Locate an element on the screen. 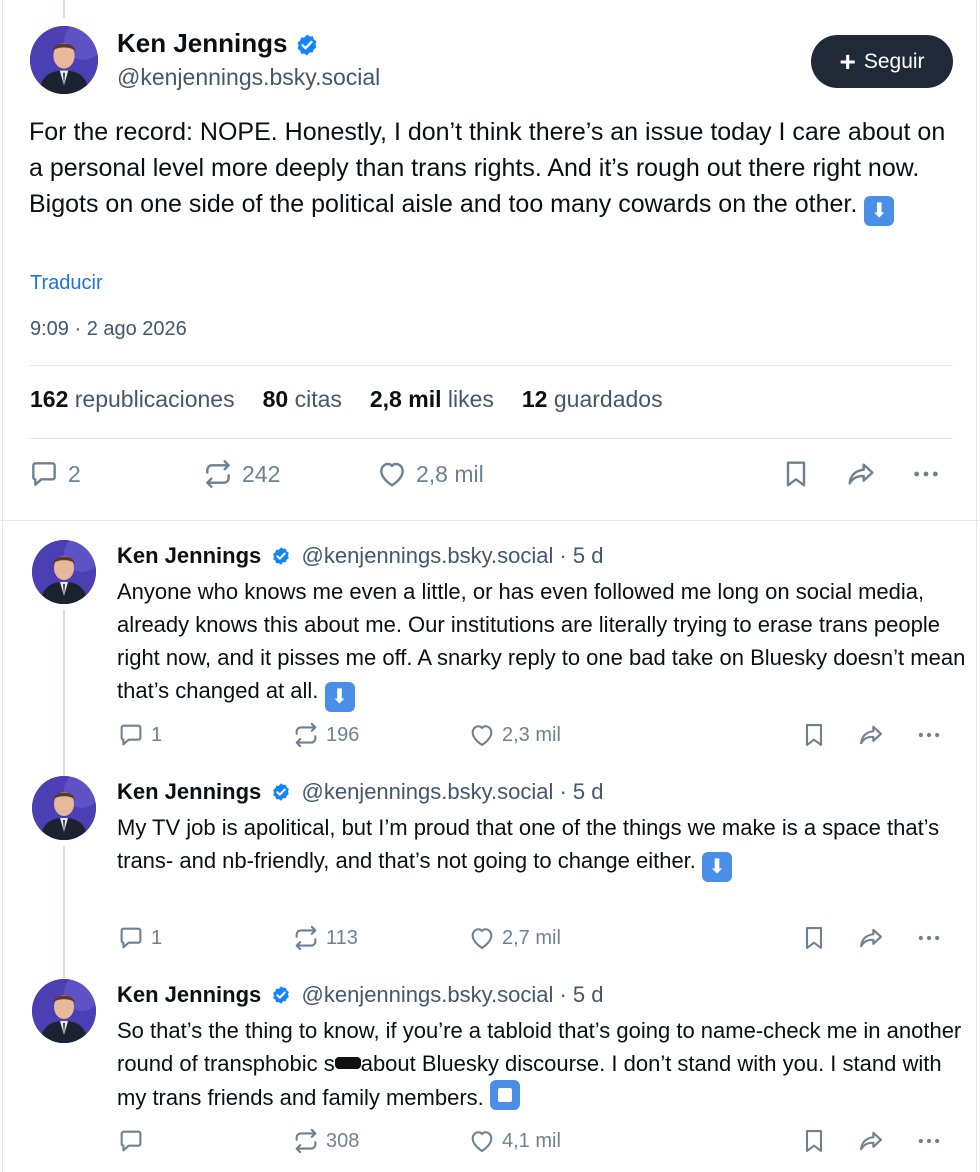 The height and width of the screenshot is (1172, 980). translate-link: Traducir is located at coordinates (66, 283).